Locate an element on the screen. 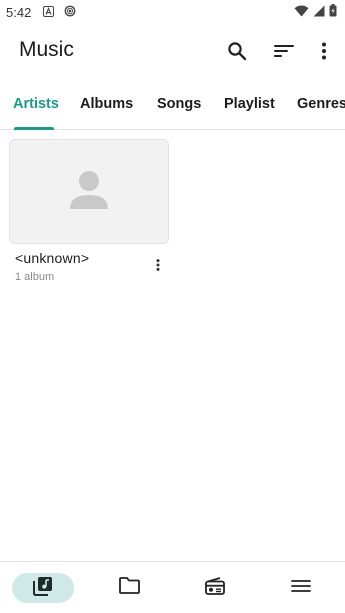 This screenshot has width=345, height=613. sort-icon is located at coordinates (284, 53).